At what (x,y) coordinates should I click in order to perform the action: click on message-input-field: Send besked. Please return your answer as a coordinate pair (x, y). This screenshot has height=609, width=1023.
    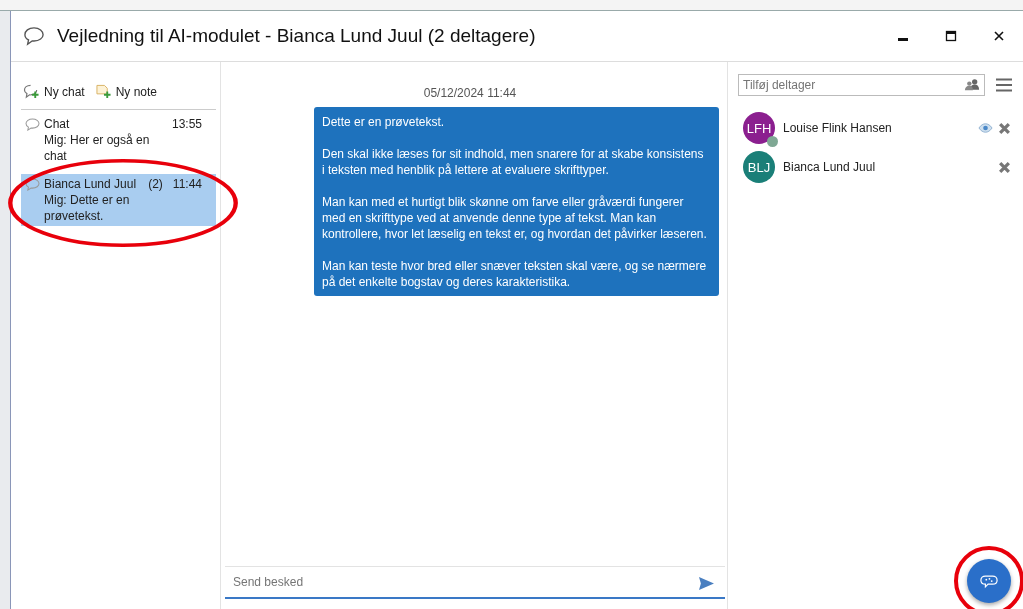
    Looking at the image, I should click on (475, 583).